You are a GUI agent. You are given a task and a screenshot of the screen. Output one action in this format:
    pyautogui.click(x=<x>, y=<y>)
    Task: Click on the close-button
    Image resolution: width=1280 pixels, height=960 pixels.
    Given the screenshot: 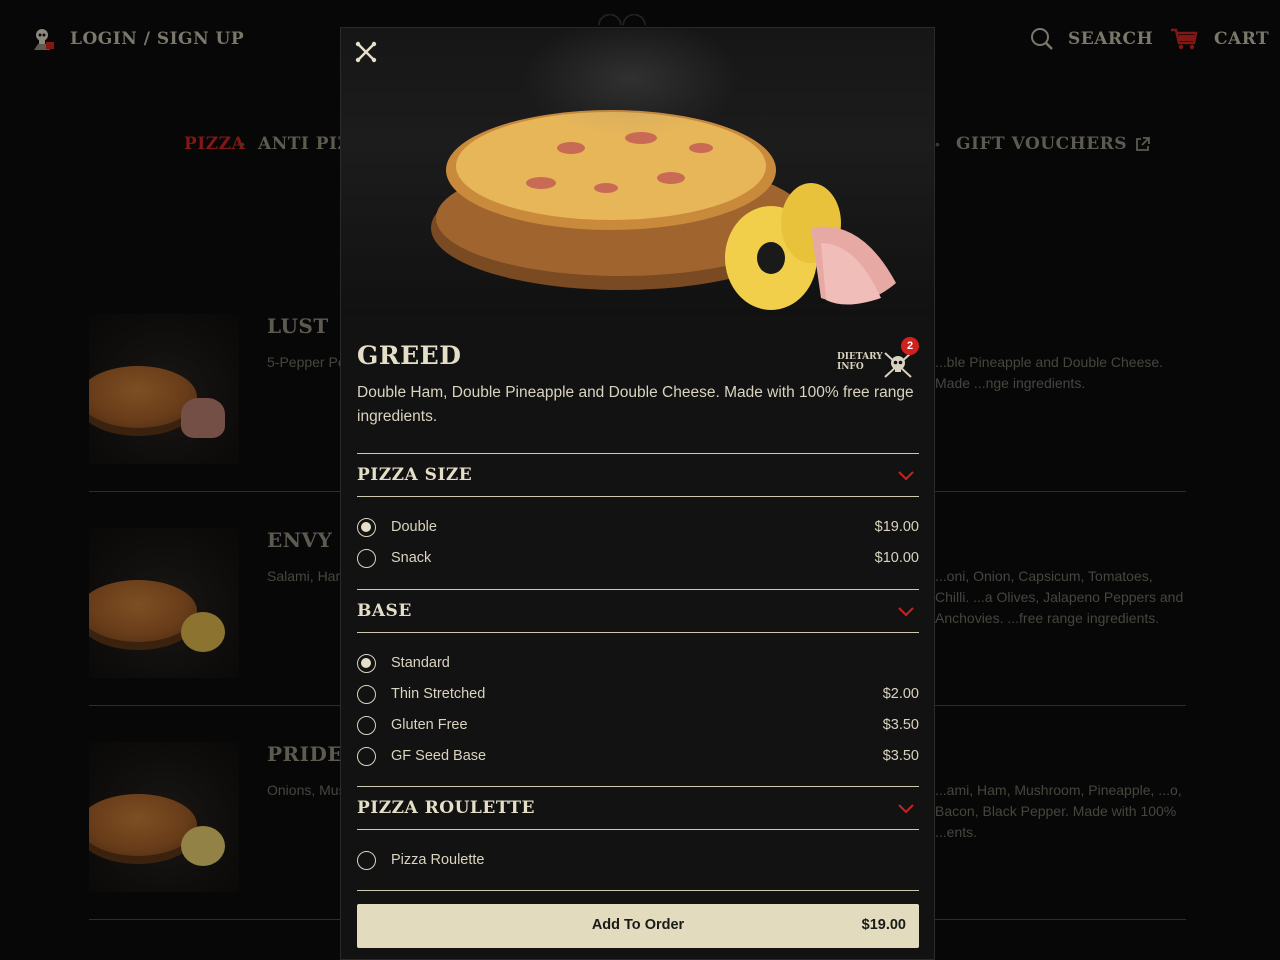 What is the action you would take?
    pyautogui.click(x=366, y=52)
    